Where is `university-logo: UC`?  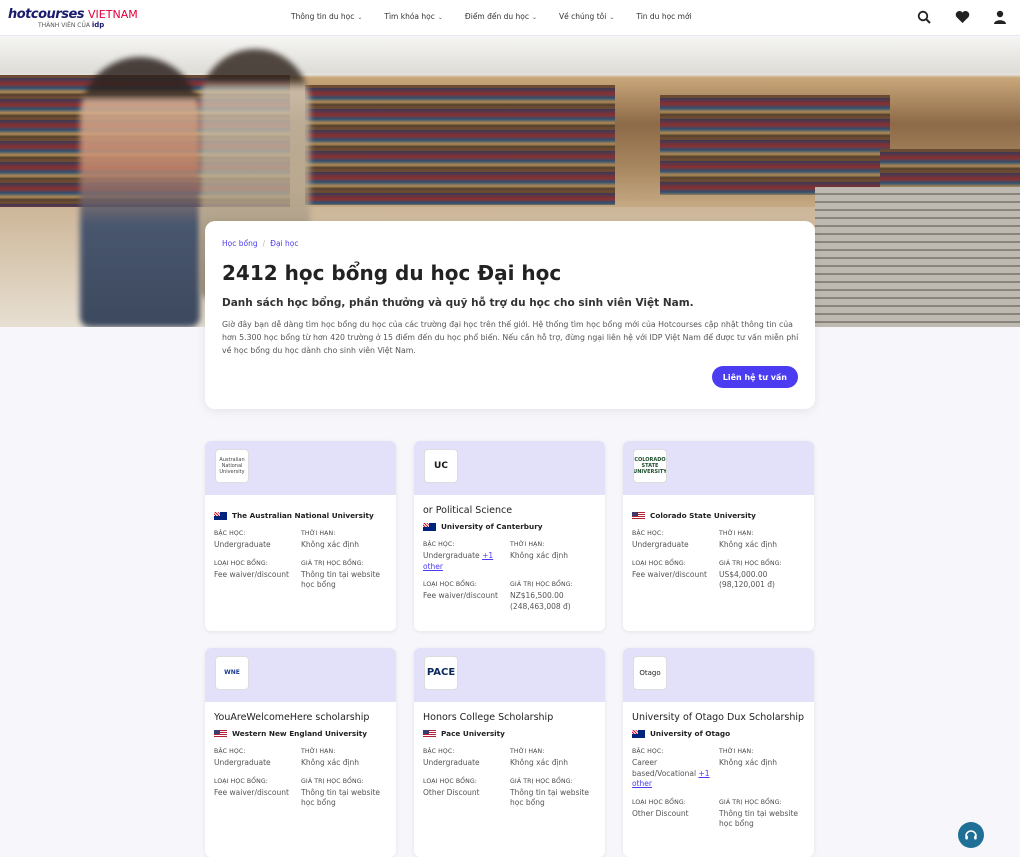
university-logo: UC is located at coordinates (441, 466).